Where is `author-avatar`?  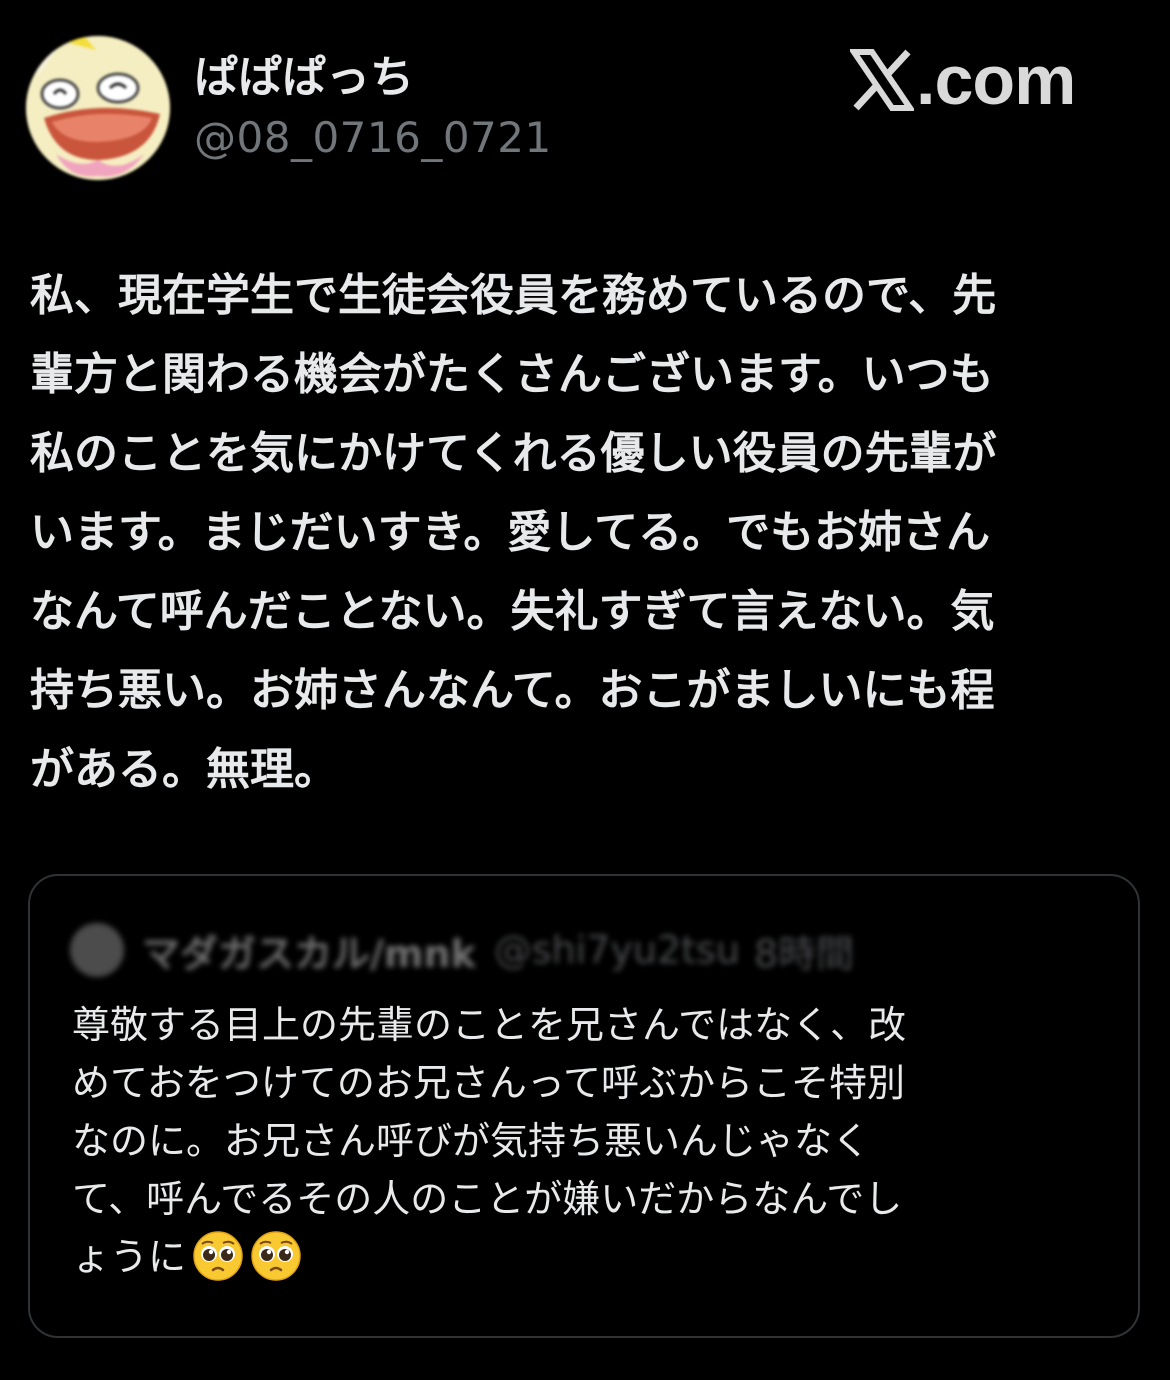
author-avatar is located at coordinates (98, 108).